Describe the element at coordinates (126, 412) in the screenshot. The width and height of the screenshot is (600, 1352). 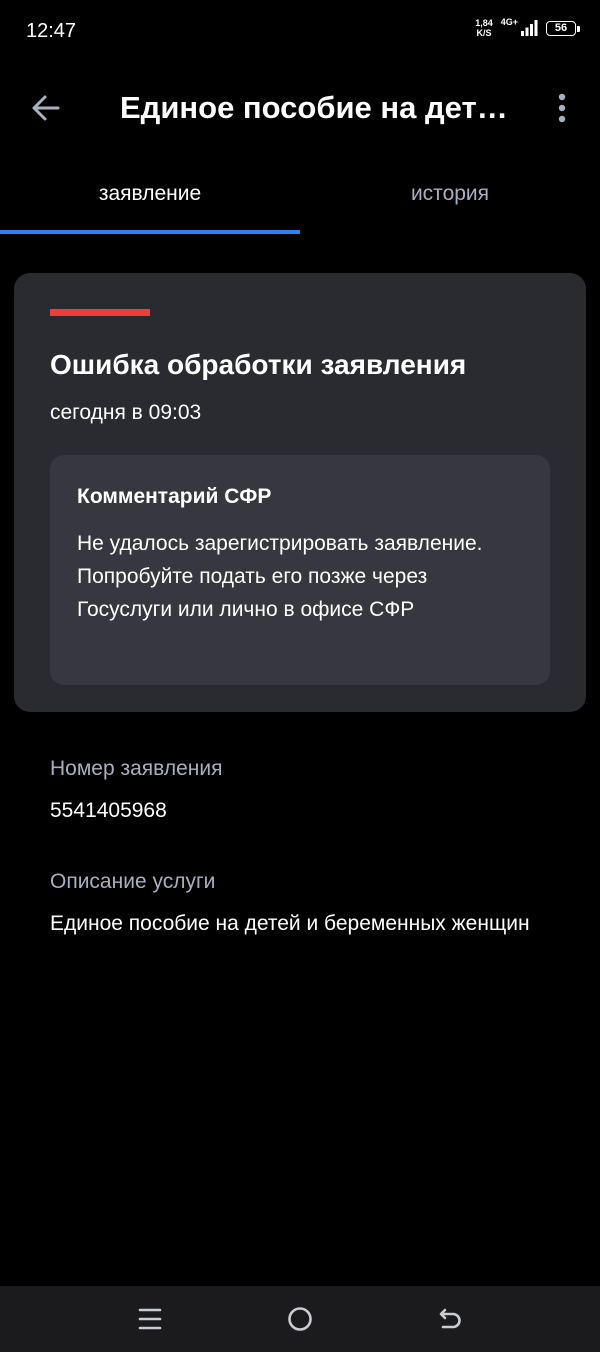
I see `status-date: сегодня в 09:03` at that location.